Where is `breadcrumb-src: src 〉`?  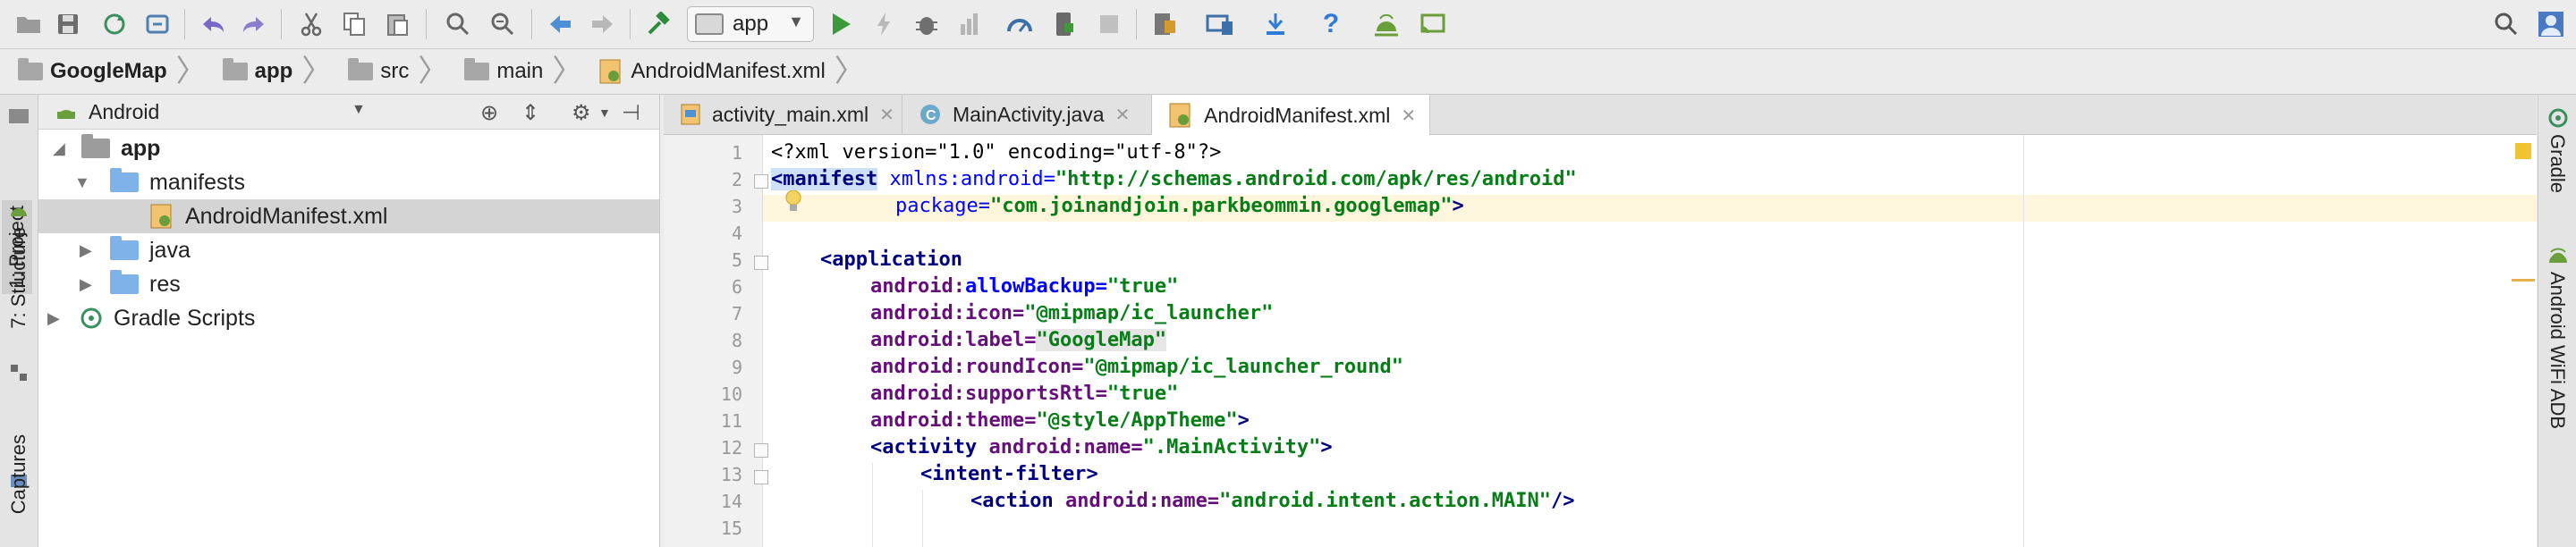
breadcrumb-src: src 〉 is located at coordinates (390, 71).